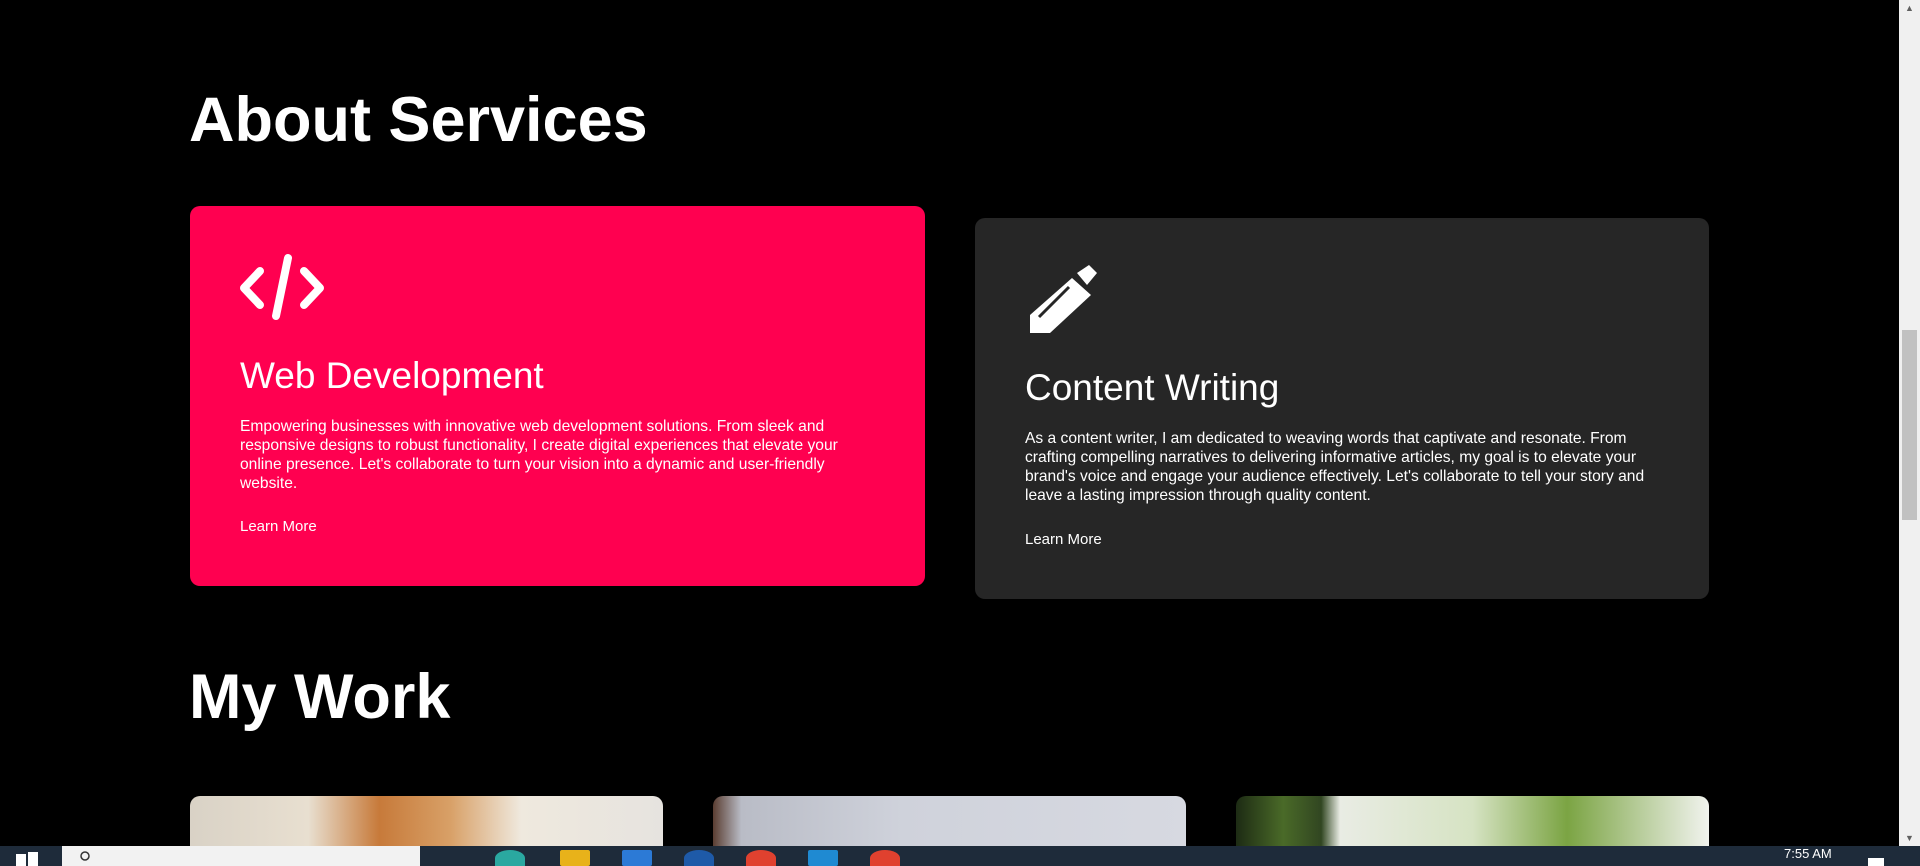 This screenshot has width=1920, height=866. What do you see at coordinates (320, 697) in the screenshot?
I see `my-work-heading: My Work` at bounding box center [320, 697].